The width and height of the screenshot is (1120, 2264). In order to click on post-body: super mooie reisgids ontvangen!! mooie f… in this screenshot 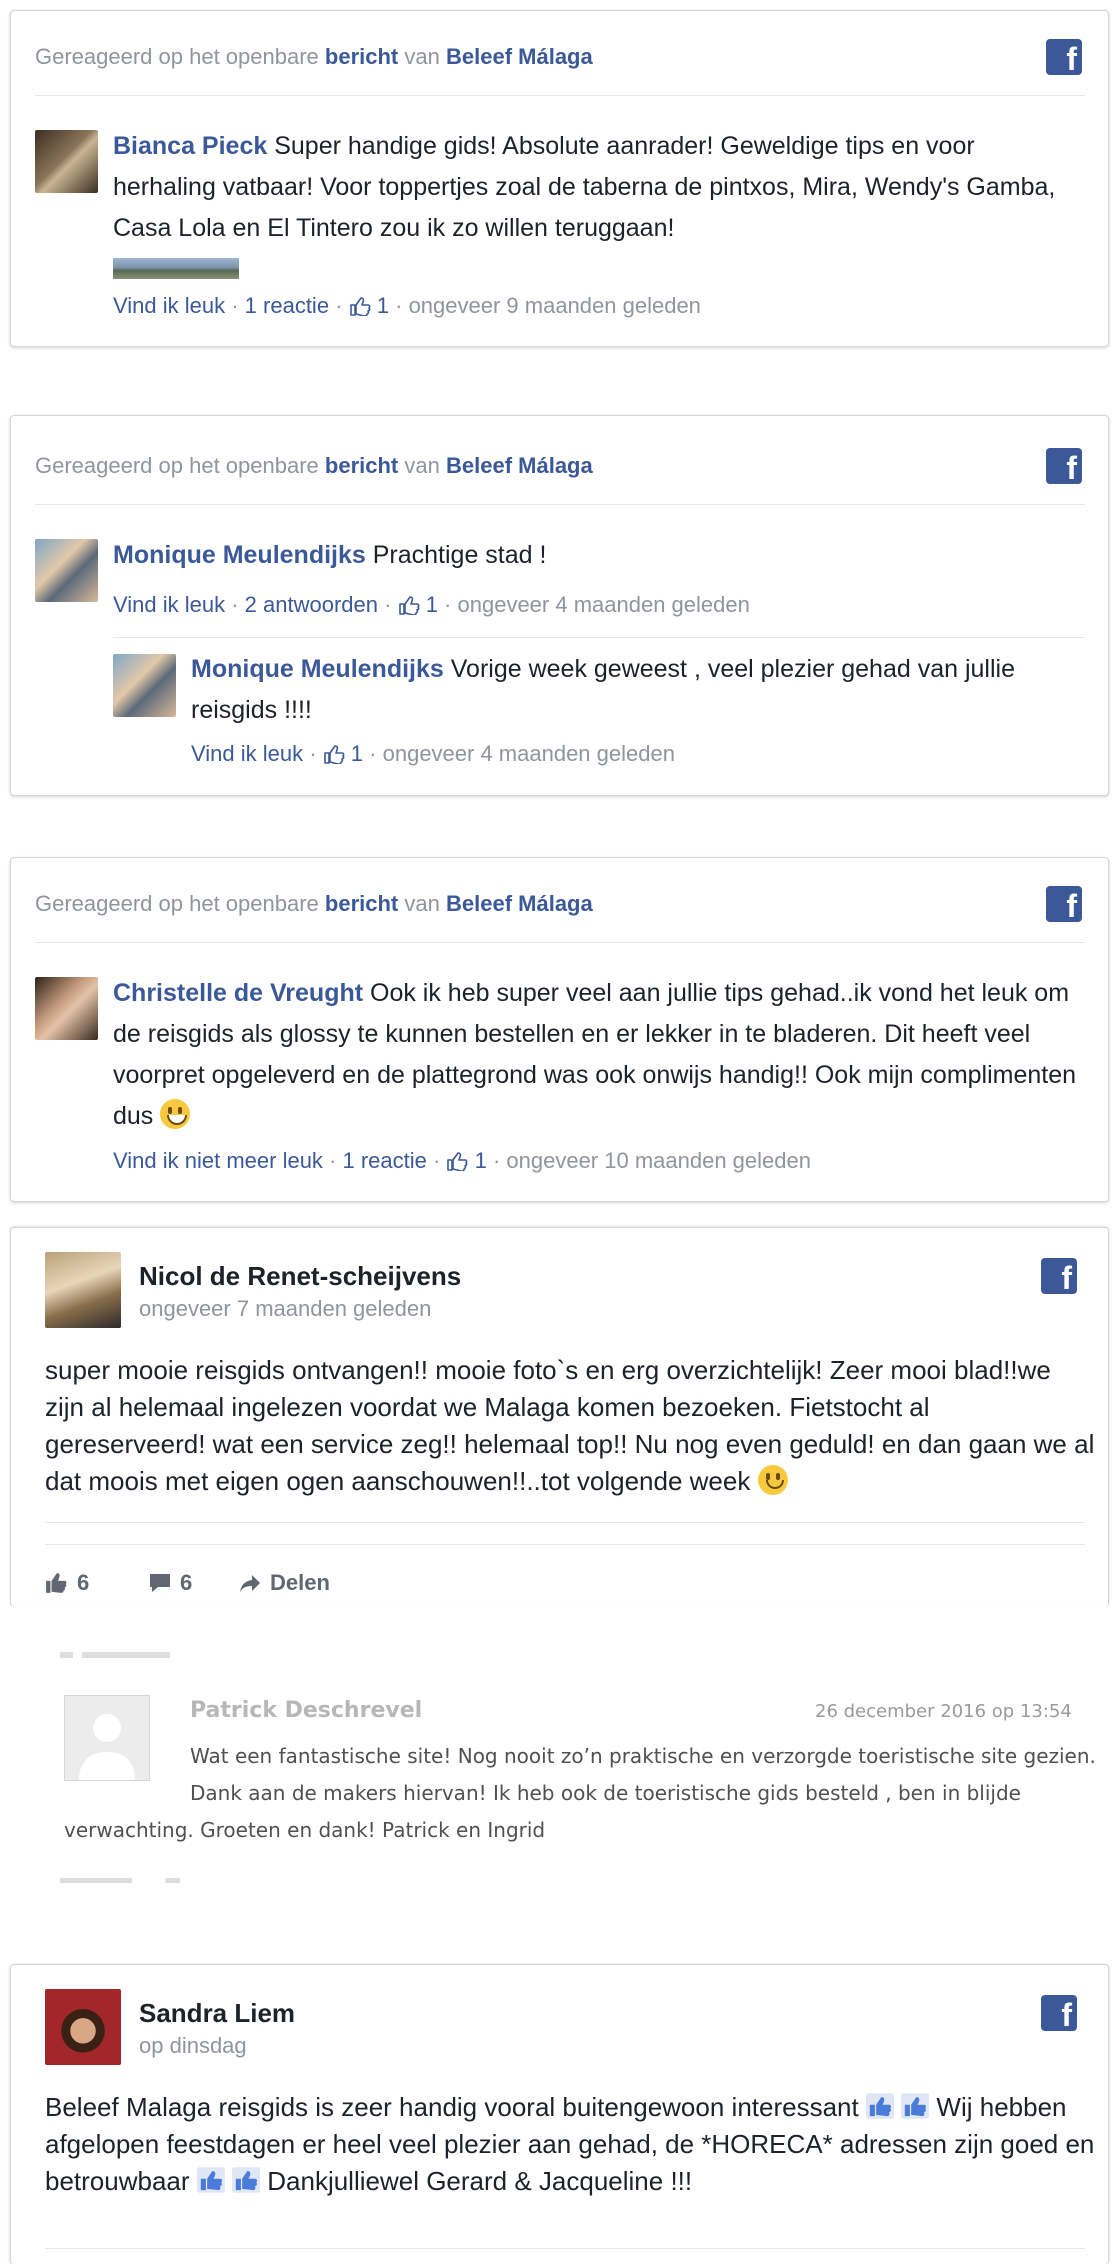, I will do `click(570, 1426)`.